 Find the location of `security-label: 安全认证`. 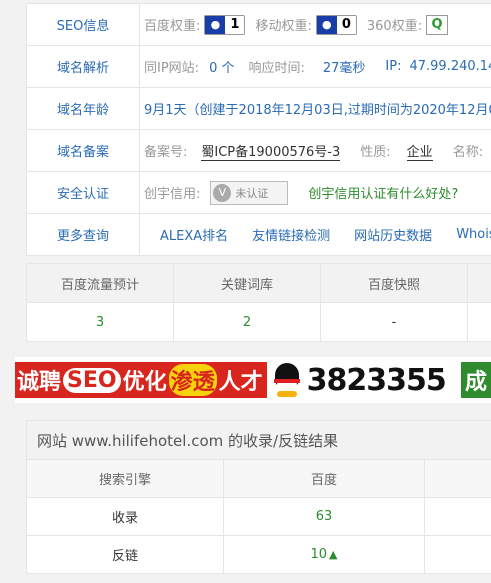

security-label: 安全认证 is located at coordinates (83, 192).